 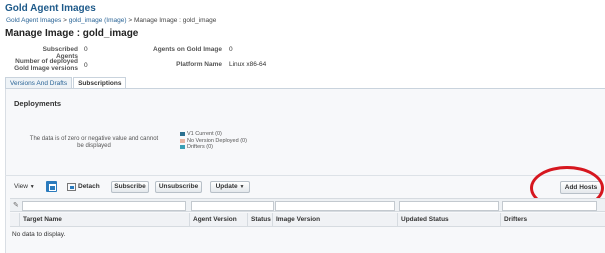 What do you see at coordinates (89, 187) in the screenshot?
I see `detach-button: Detach` at bounding box center [89, 187].